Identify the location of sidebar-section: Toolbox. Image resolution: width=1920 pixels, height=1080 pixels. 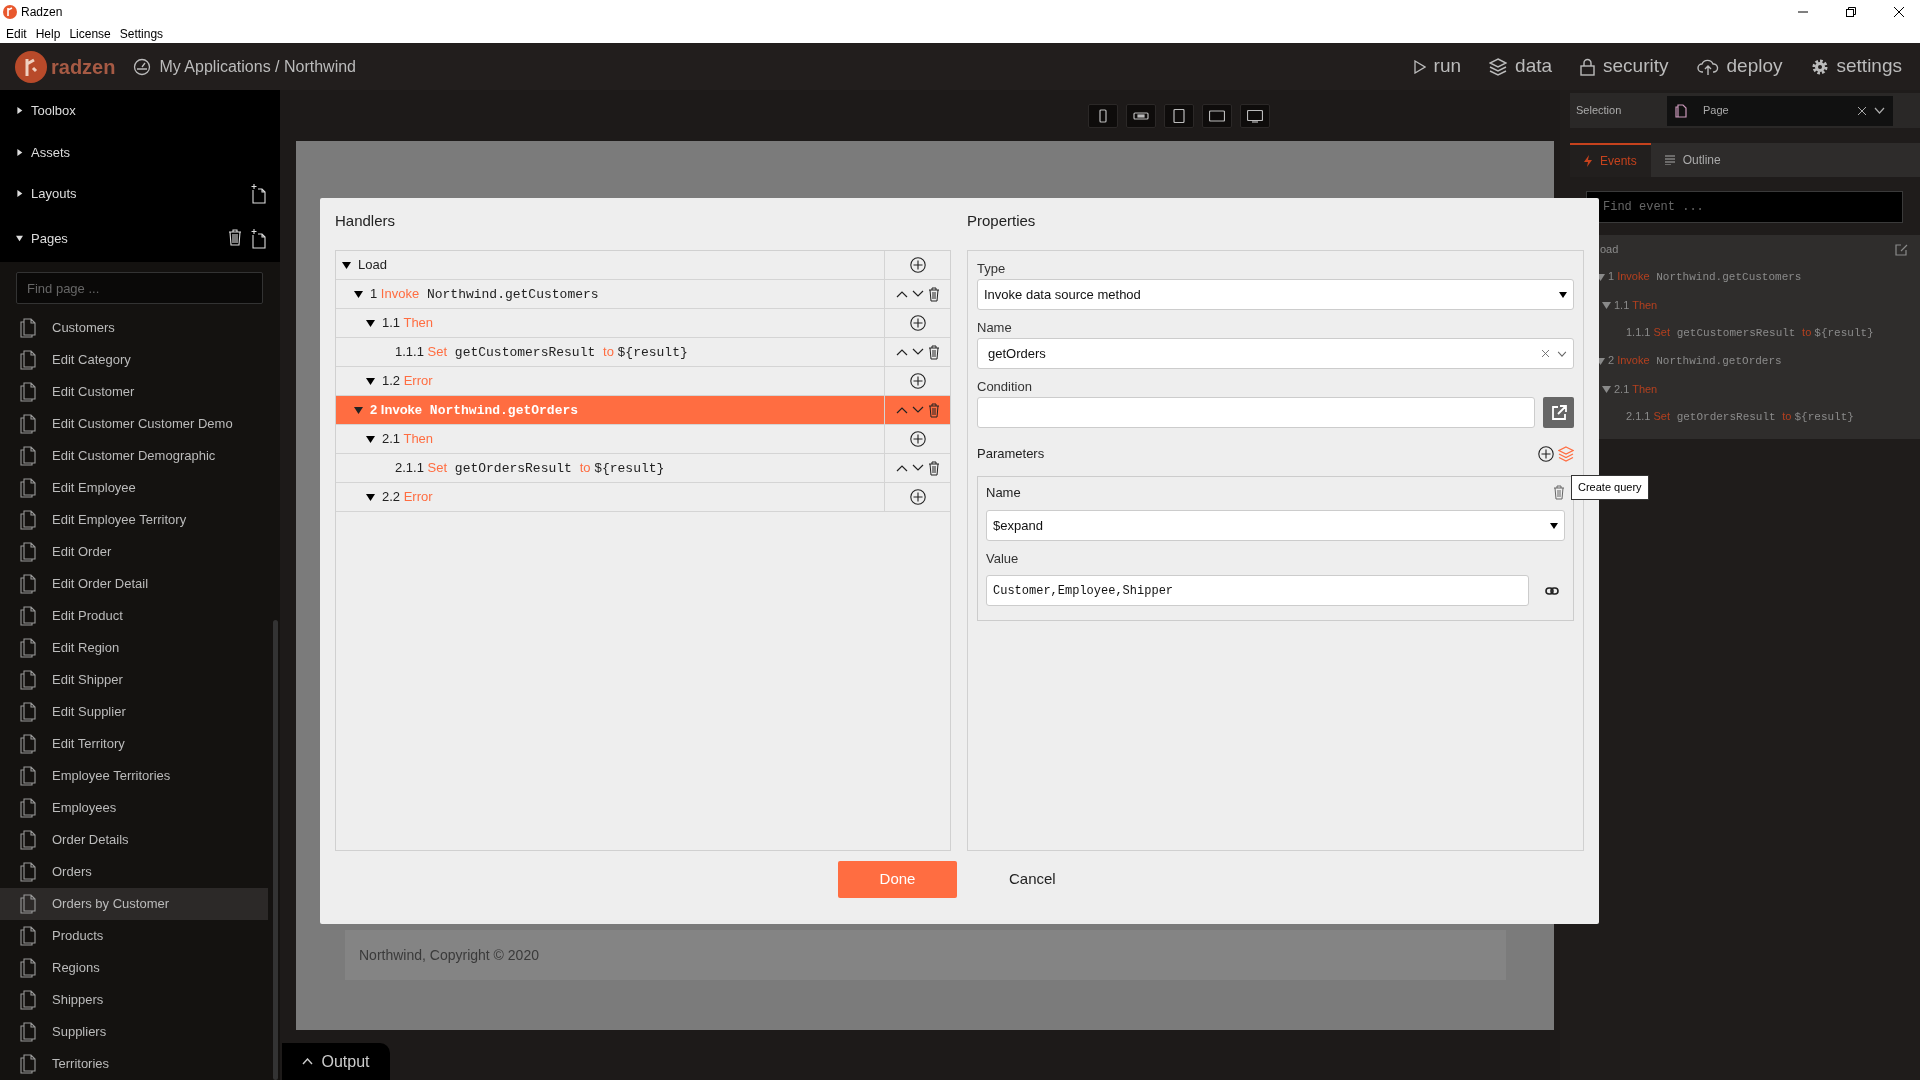
(140, 111).